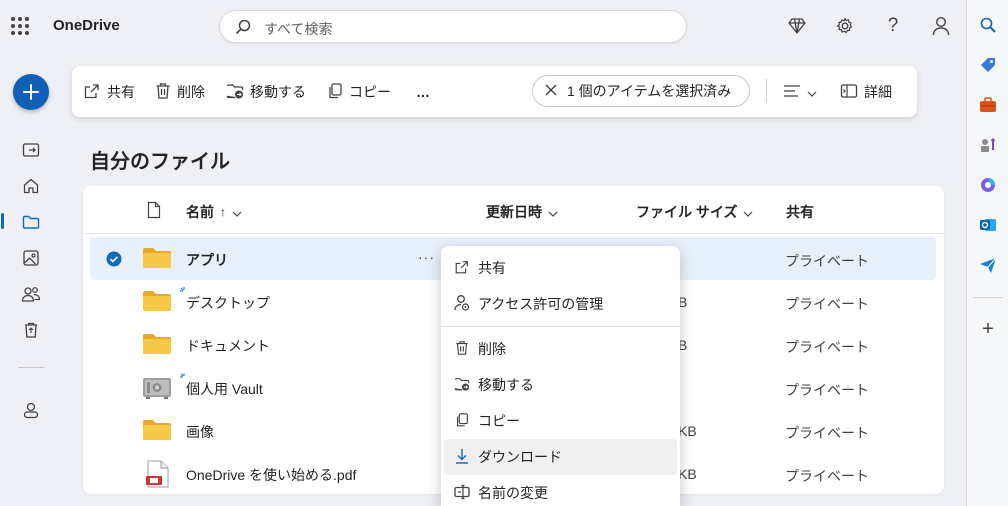 The width and height of the screenshot is (1008, 506). What do you see at coordinates (988, 329) in the screenshot?
I see `rail-add-icon: +` at bounding box center [988, 329].